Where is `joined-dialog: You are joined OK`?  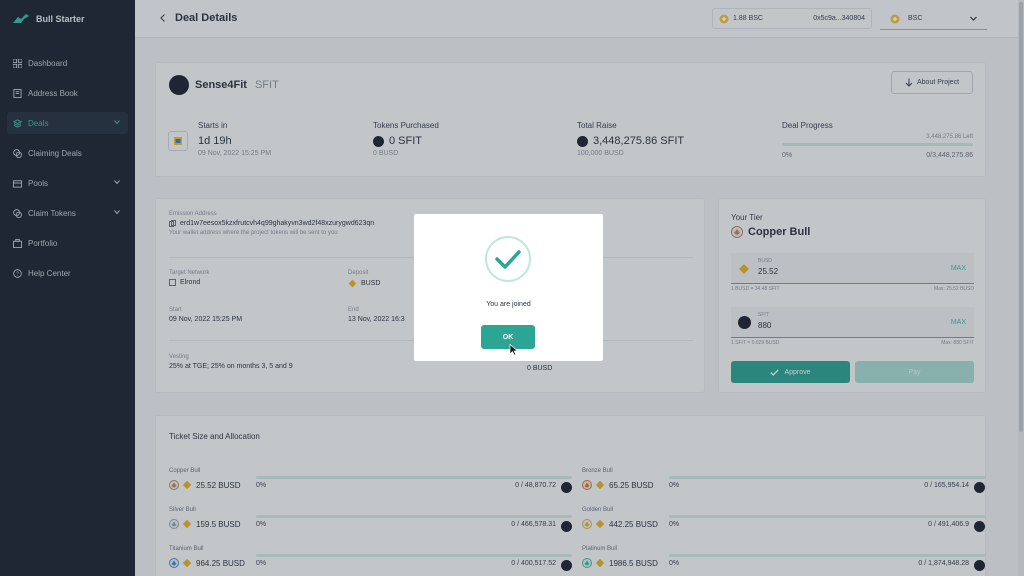 joined-dialog: You are joined OK is located at coordinates (508, 287).